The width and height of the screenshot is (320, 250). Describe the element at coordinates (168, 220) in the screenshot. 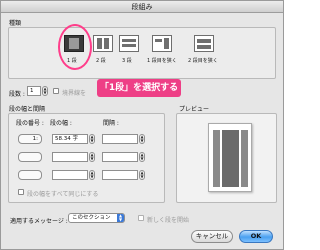

I see `new-column-label: 新しく段を開始` at that location.